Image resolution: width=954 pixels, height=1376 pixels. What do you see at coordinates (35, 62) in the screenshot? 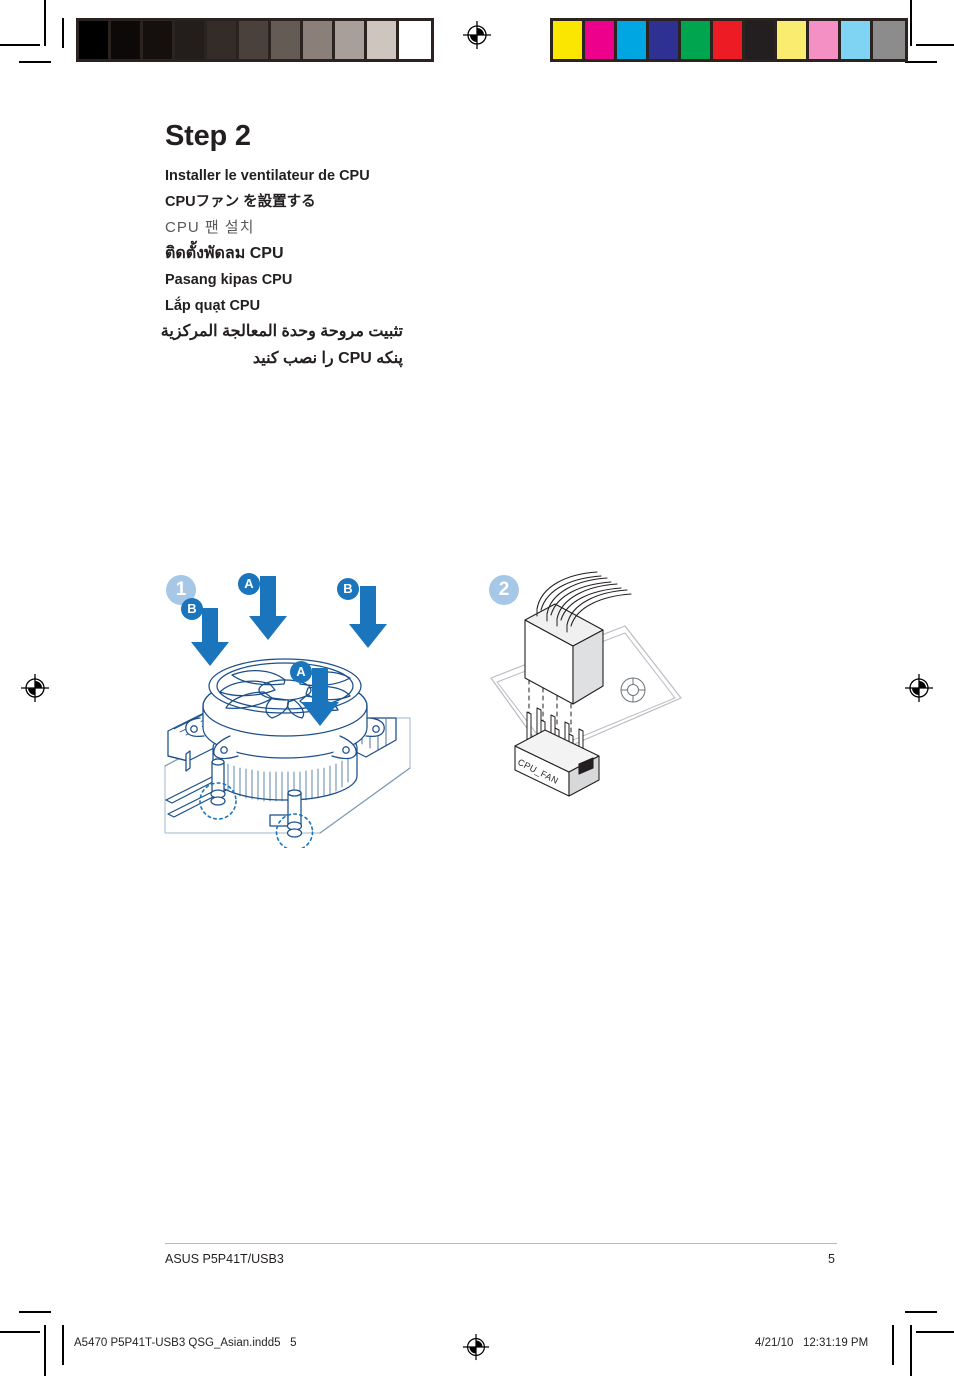
I see `crop-mark-tl-h2` at bounding box center [35, 62].